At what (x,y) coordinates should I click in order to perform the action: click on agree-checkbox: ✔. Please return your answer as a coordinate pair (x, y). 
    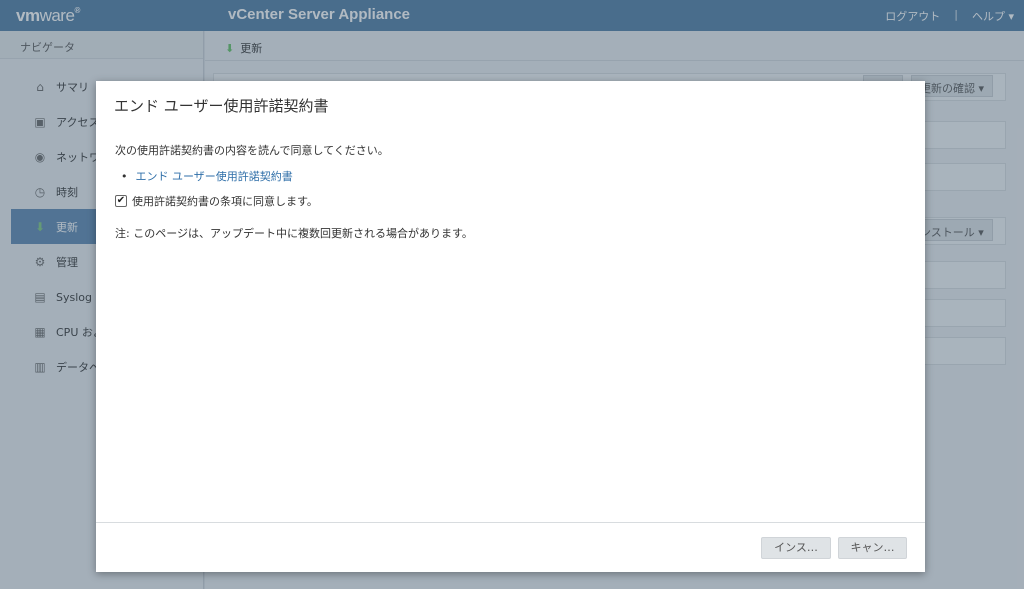
    Looking at the image, I should click on (121, 201).